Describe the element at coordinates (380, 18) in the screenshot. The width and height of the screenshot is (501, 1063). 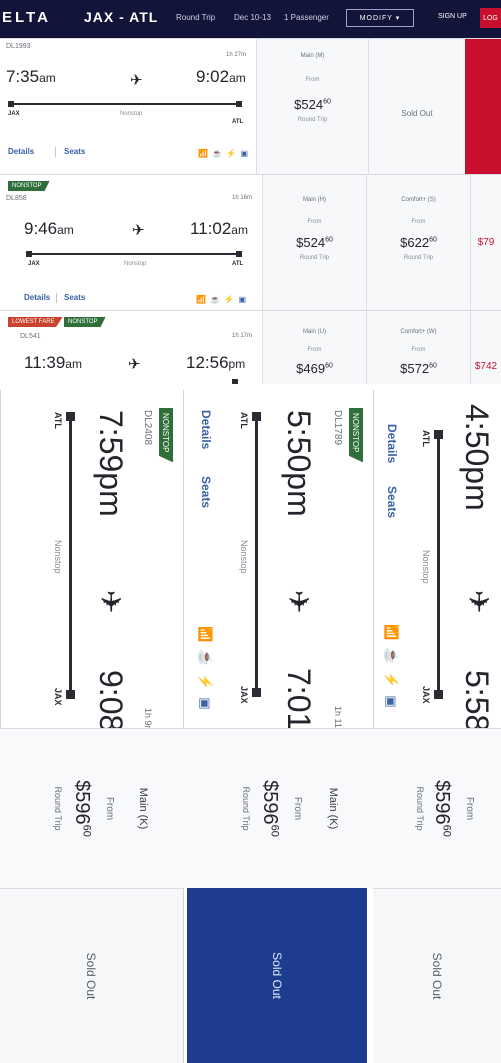
I see `modify-button: MODIFY ▾` at that location.